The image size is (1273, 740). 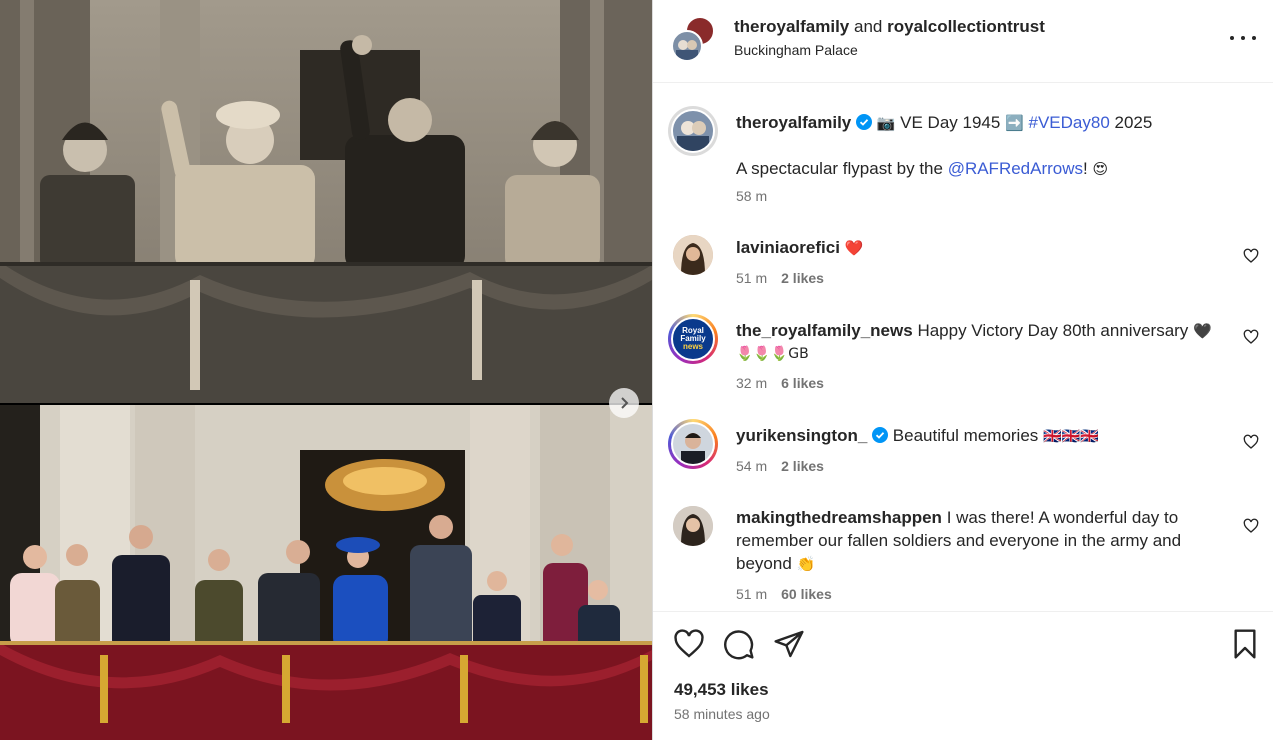 I want to click on share-icon, so click(x=789, y=644).